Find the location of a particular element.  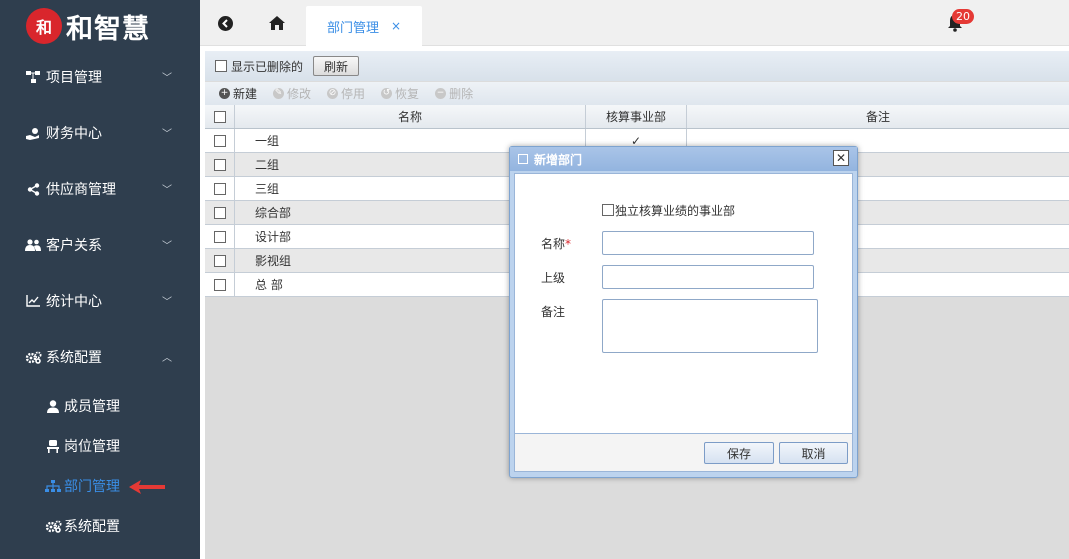

logo: 和 和智慧 is located at coordinates (100, 26).